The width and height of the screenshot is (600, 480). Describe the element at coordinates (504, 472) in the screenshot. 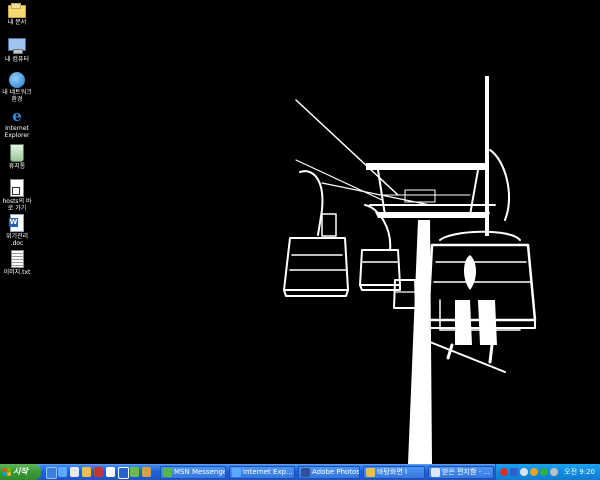

I see `antivirus-tray-icon` at that location.